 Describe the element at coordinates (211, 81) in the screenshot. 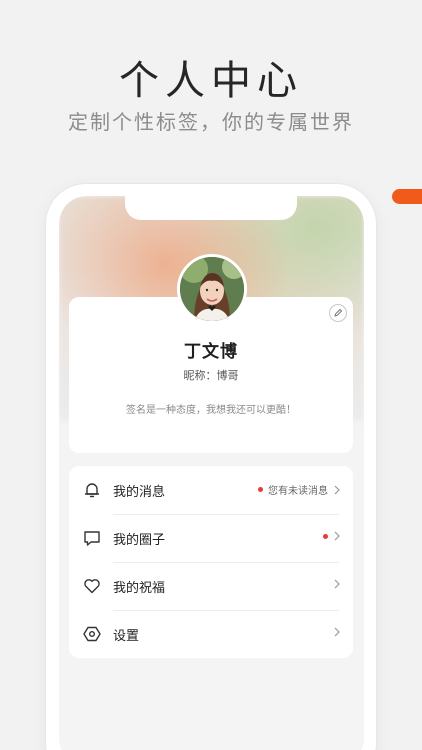

I see `hero-title: 个人中心` at that location.